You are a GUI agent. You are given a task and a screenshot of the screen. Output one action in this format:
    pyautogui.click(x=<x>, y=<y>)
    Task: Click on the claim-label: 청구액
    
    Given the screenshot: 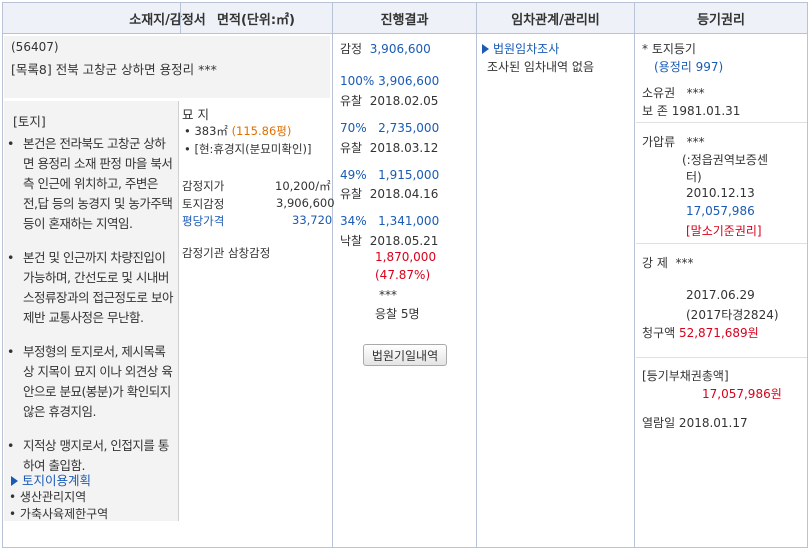 What is the action you would take?
    pyautogui.click(x=659, y=333)
    